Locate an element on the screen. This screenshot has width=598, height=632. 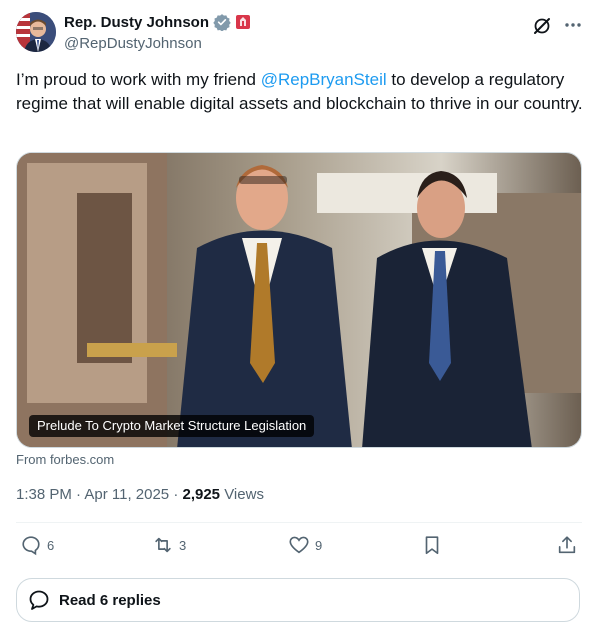
grok-icon is located at coordinates (542, 26).